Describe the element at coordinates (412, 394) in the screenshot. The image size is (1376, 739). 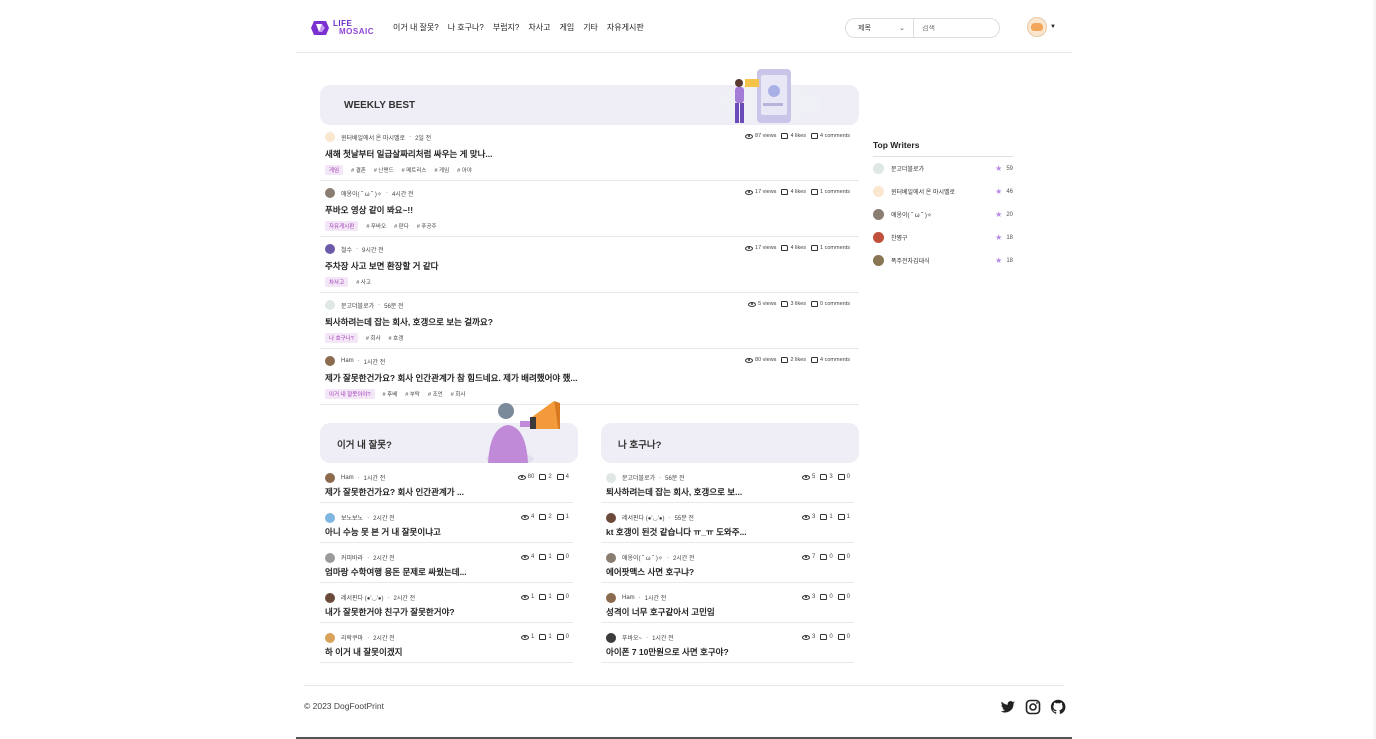
I see `tag: # 부탁` at that location.